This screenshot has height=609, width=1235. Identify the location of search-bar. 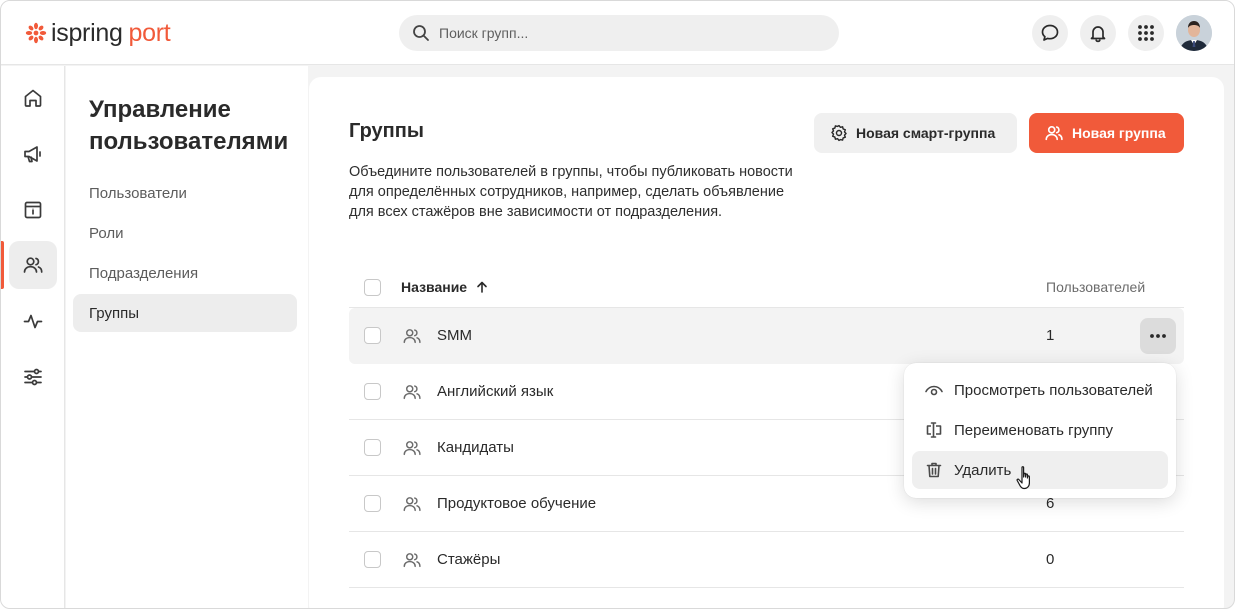
(619, 33).